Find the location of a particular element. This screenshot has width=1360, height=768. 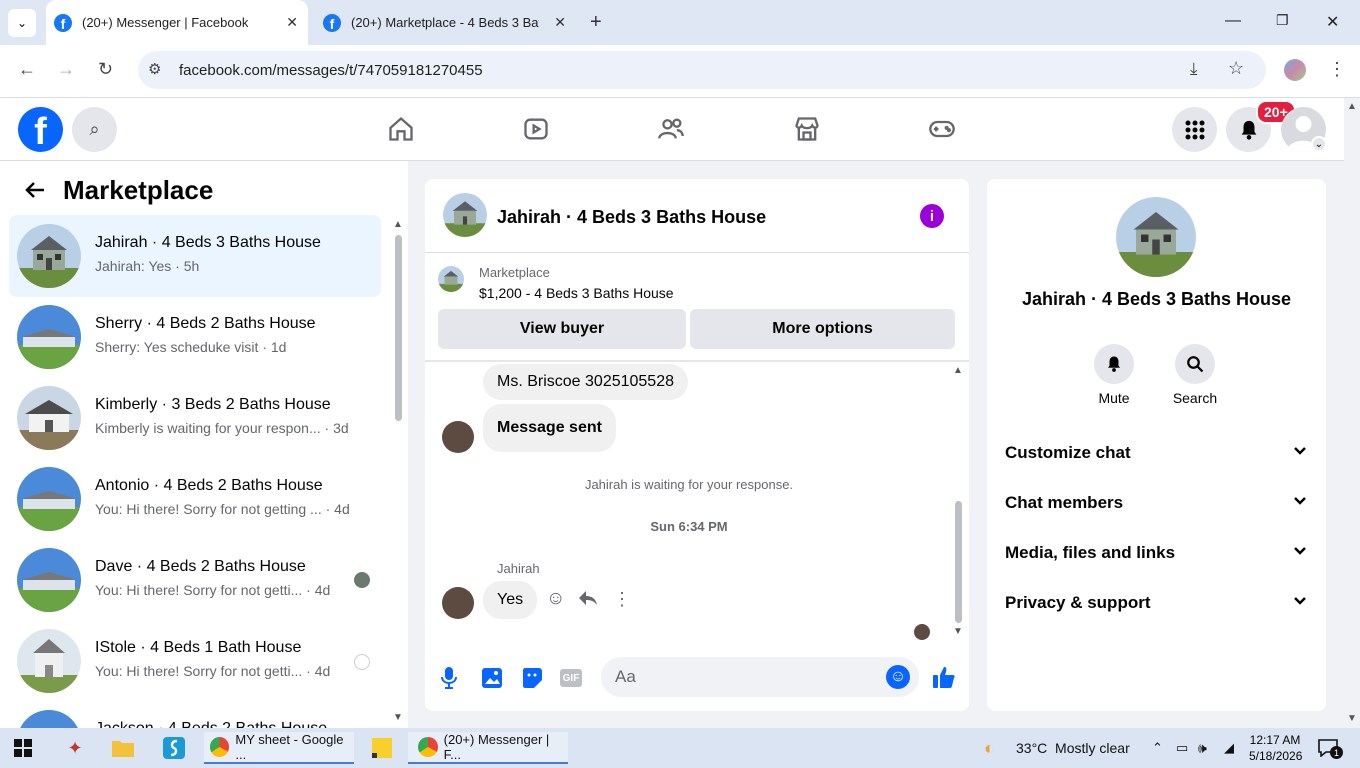

sidebar-scrollbar is located at coordinates (398, 328).